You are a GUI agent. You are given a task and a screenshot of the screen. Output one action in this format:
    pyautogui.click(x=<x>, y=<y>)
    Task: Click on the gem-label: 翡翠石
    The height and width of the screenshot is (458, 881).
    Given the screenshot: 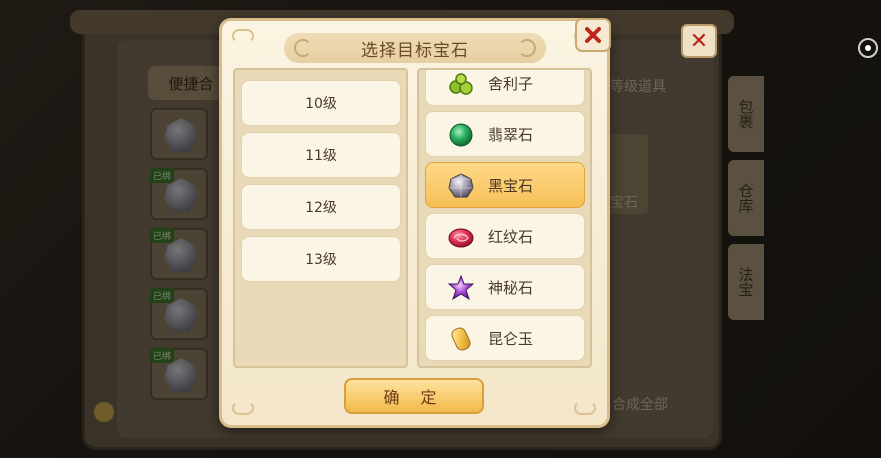 What is the action you would take?
    pyautogui.click(x=511, y=135)
    